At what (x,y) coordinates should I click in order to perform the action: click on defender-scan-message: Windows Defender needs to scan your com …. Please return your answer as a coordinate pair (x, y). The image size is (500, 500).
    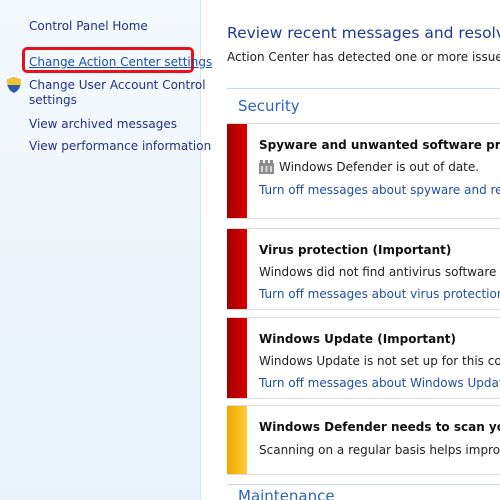
    Looking at the image, I should click on (363, 440).